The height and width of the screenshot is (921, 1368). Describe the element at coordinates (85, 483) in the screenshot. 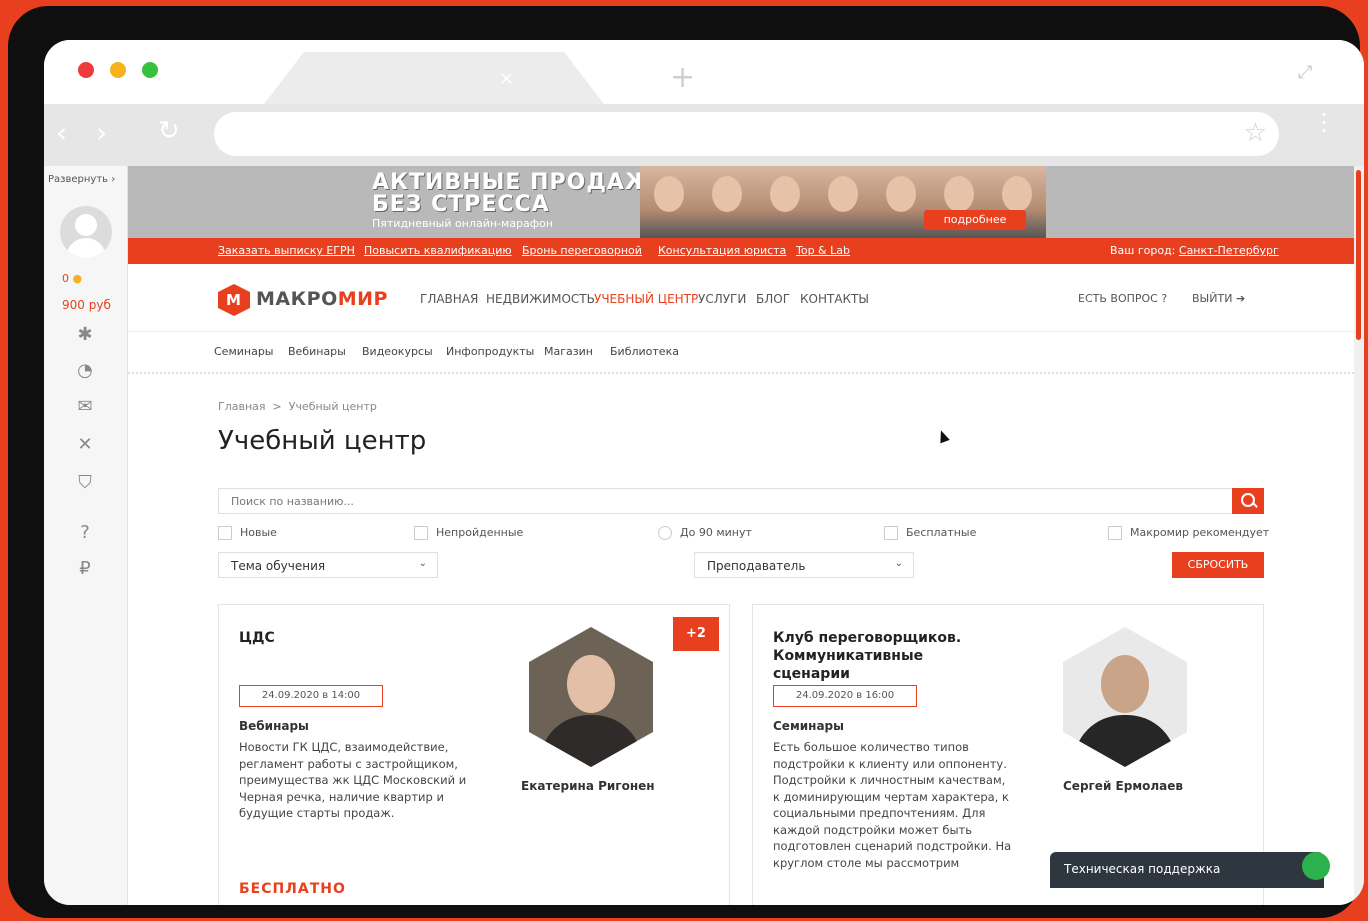

I see `shield-icon: ⛉` at that location.